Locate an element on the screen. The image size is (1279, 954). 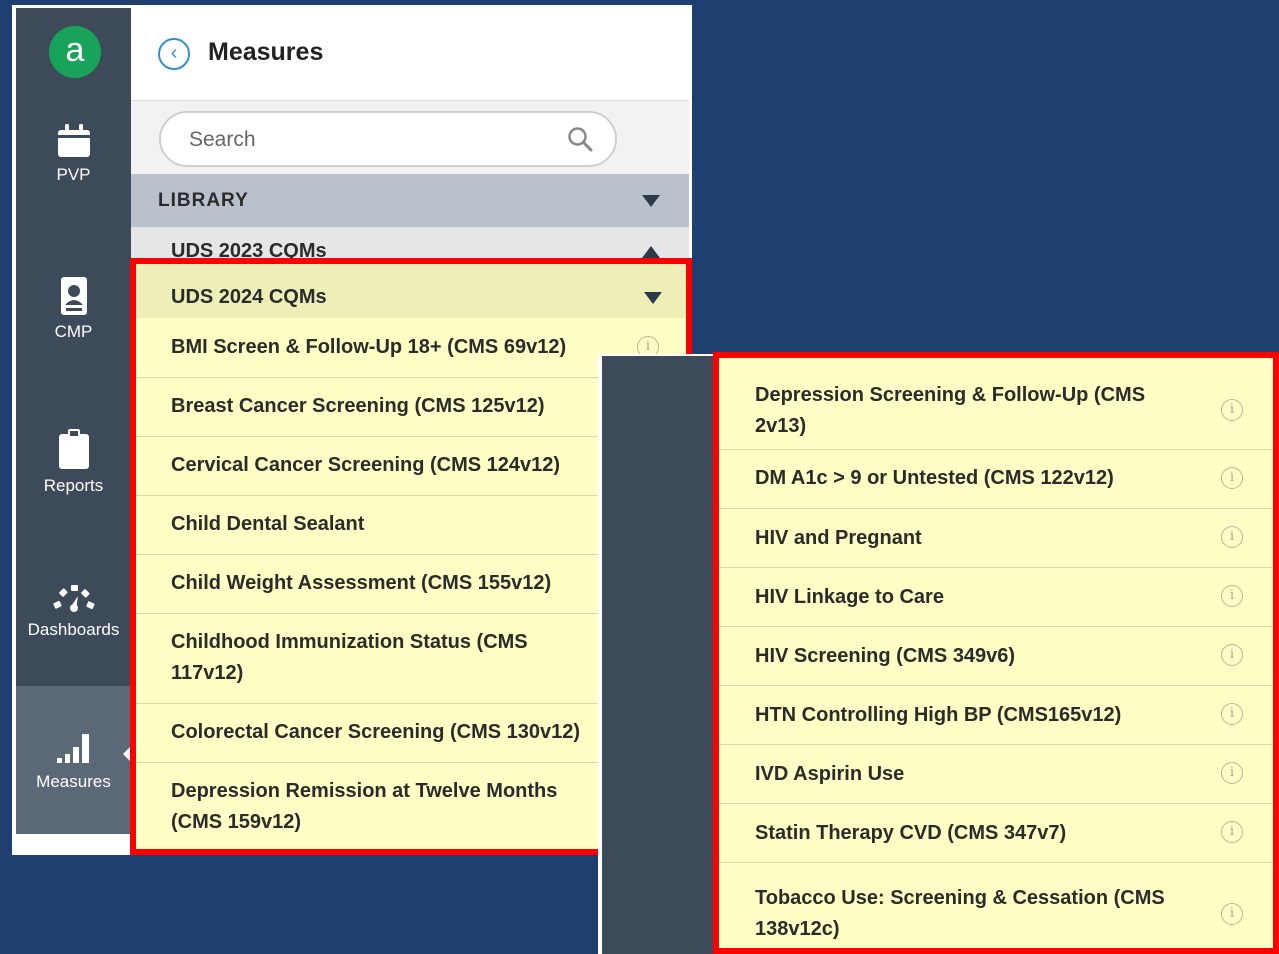
measure-row: DM A1c > 9 or Untested (CMS 122v12) i is located at coordinates (996, 479).